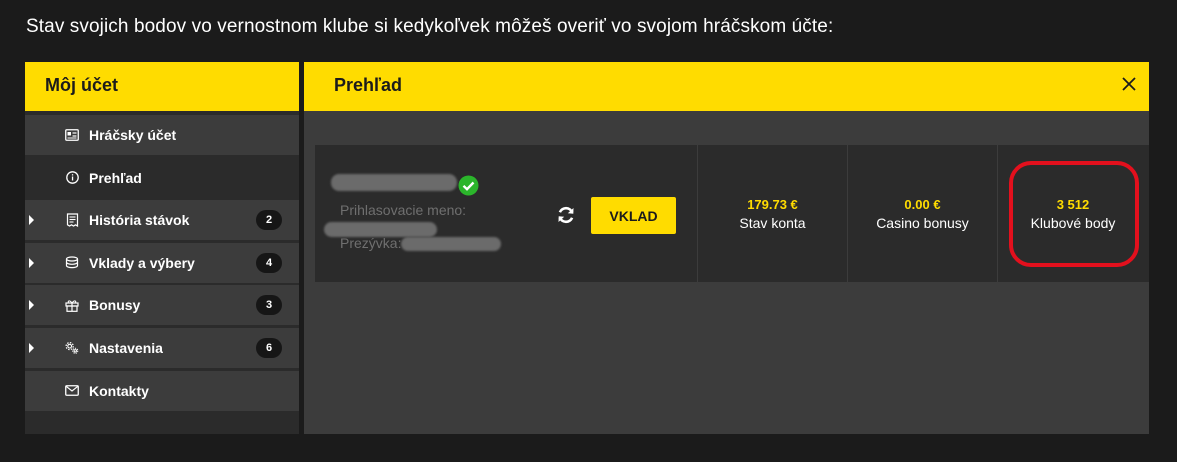 Image resolution: width=1177 pixels, height=462 pixels. I want to click on check-circle-icon, so click(468, 185).